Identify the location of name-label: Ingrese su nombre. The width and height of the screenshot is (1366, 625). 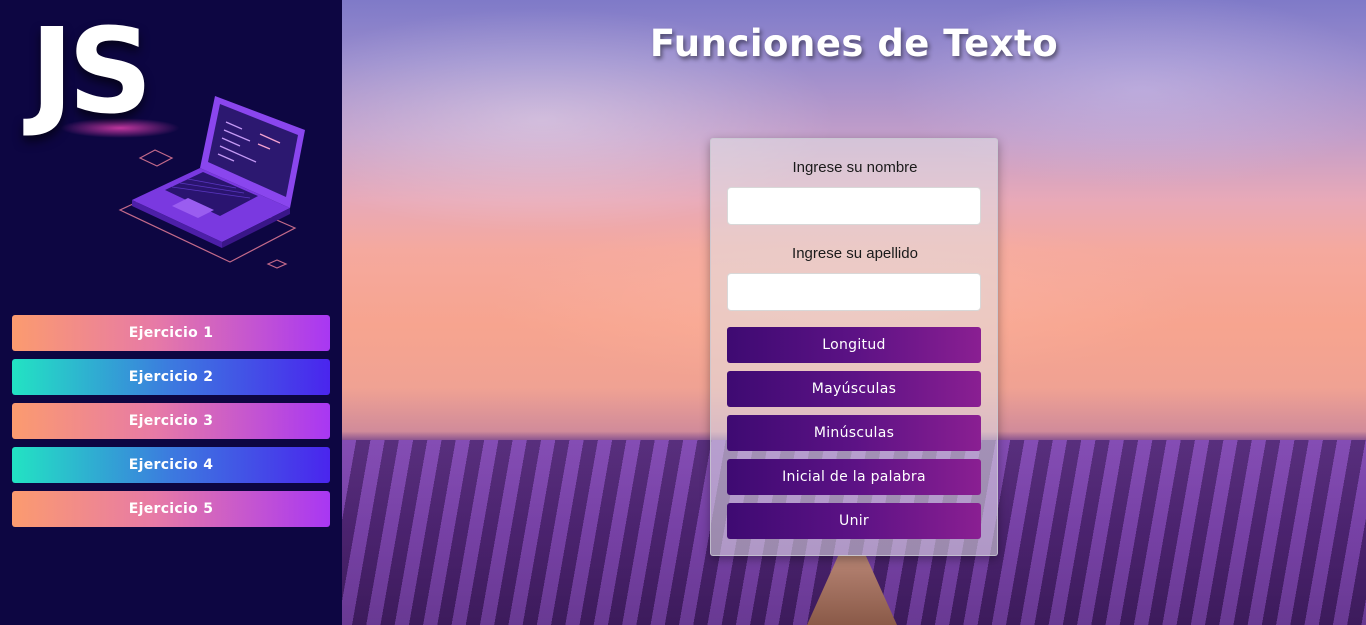
(855, 167).